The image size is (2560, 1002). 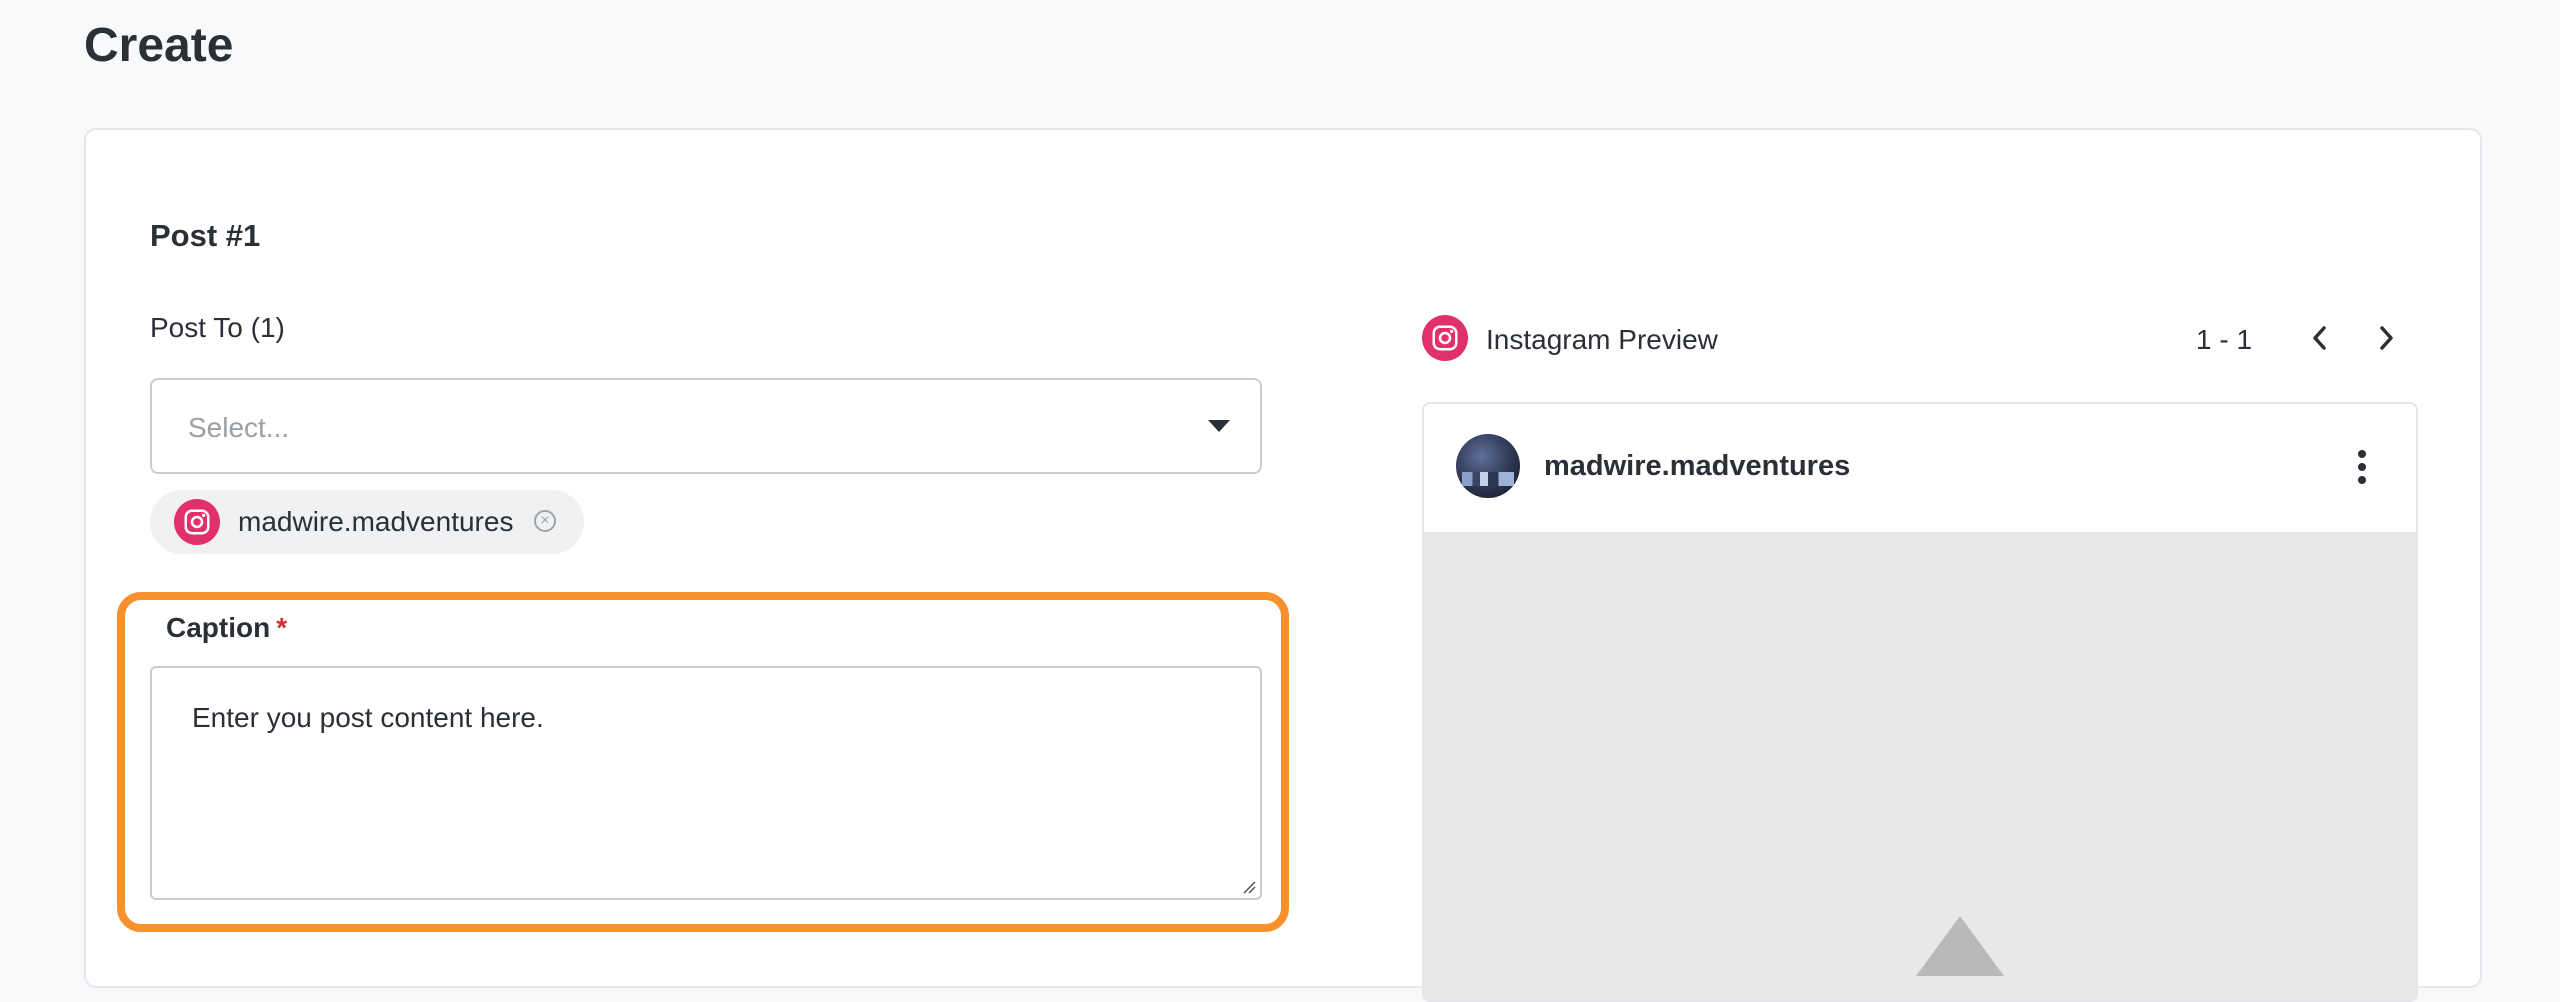 What do you see at coordinates (706, 783) in the screenshot?
I see `caption-textarea: Enter you post content here.` at bounding box center [706, 783].